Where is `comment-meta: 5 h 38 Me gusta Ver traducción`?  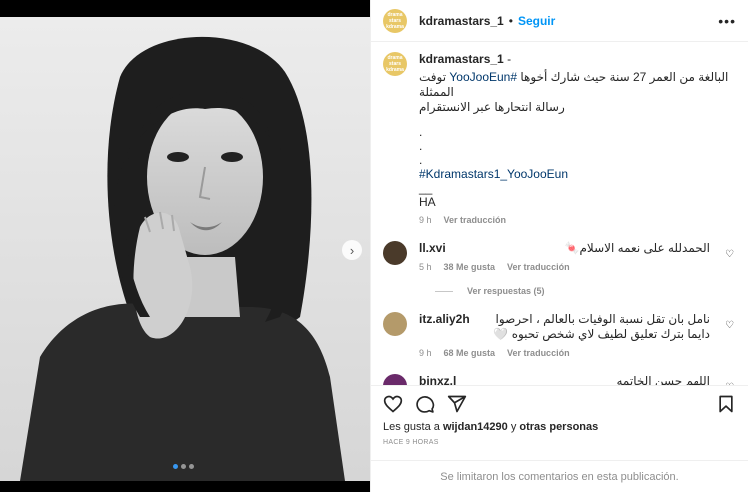
comment-meta: 5 h 38 Me gusta Ver traducción is located at coordinates (564, 267).